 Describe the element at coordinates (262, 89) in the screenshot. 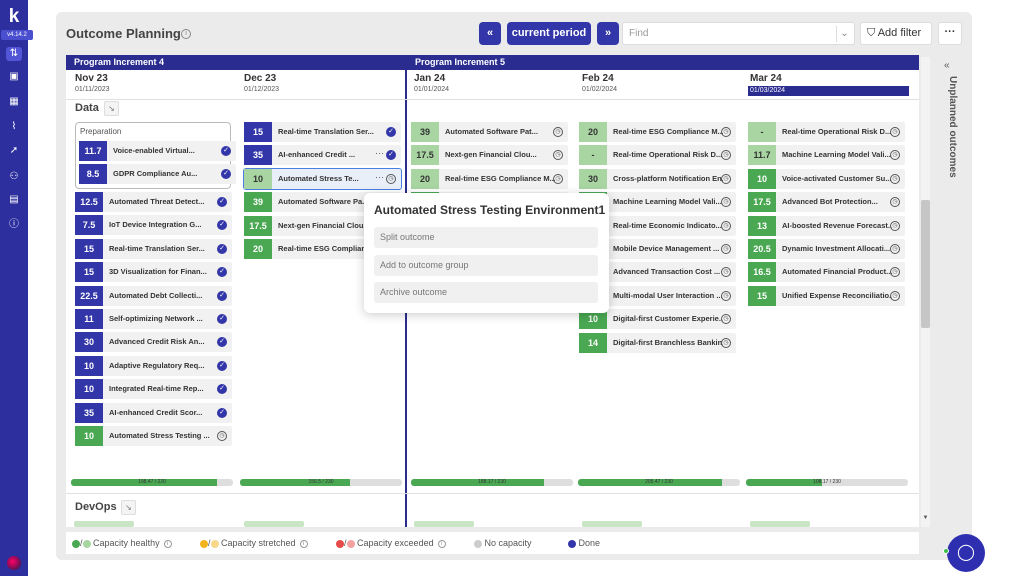

I see `month-date: 01/12/2023` at that location.